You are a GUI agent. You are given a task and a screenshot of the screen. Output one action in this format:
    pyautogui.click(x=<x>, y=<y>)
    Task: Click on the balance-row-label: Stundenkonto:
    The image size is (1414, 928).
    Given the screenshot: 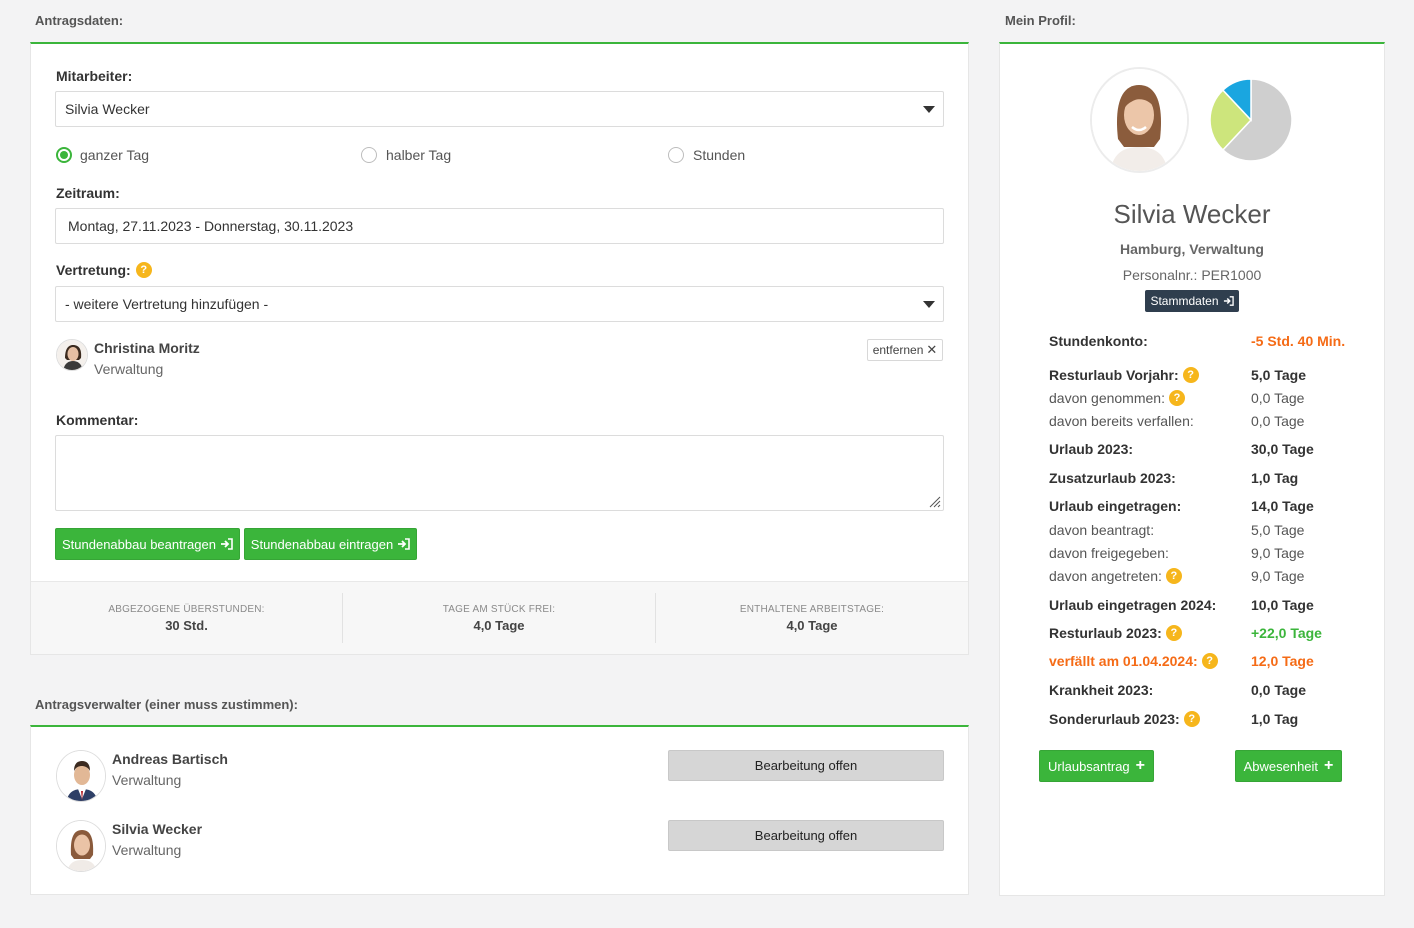 What is the action you would take?
    pyautogui.click(x=1098, y=341)
    